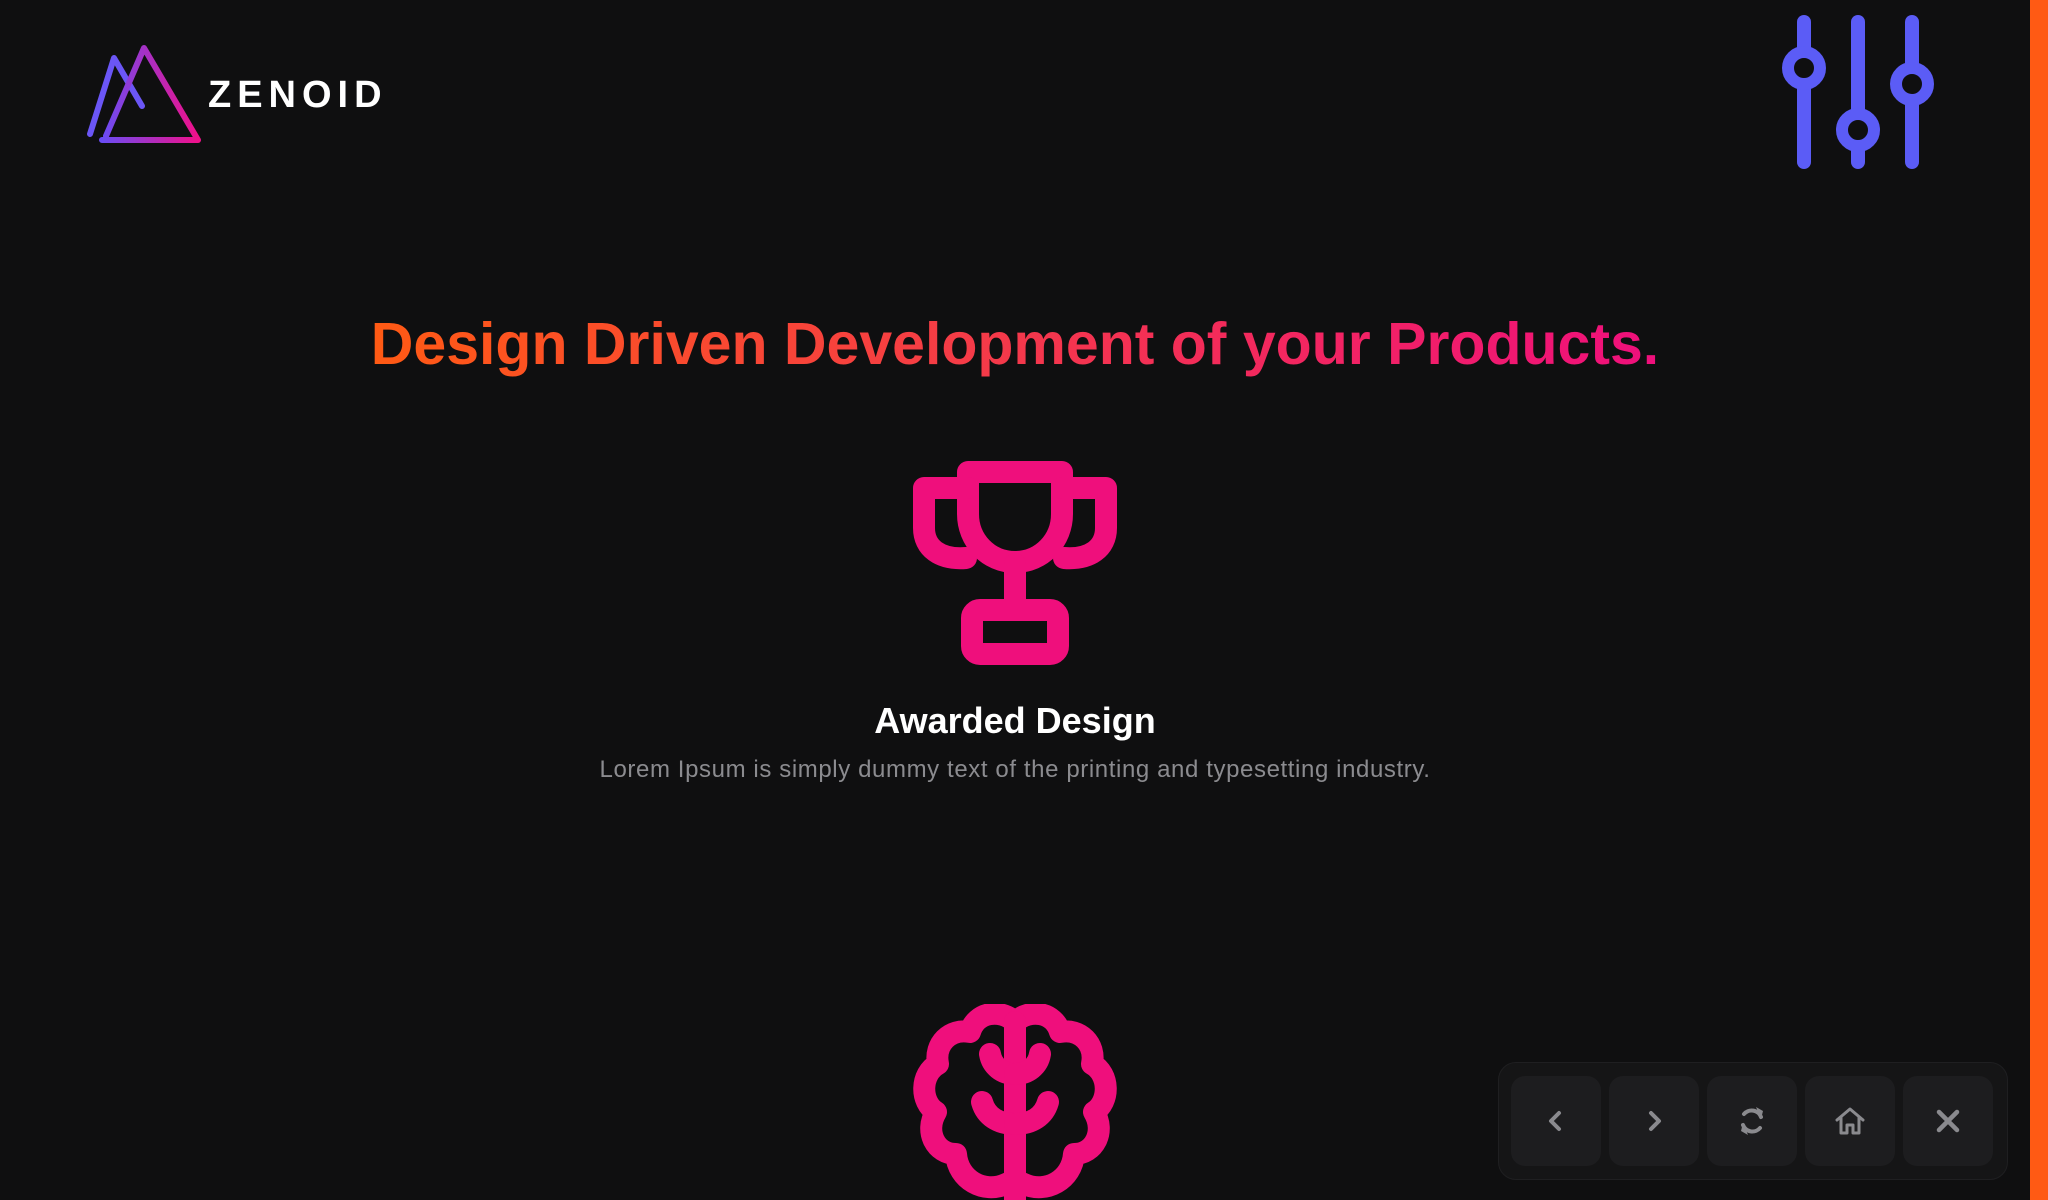 This screenshot has height=1200, width=2048. I want to click on refresh-icon, so click(1752, 1121).